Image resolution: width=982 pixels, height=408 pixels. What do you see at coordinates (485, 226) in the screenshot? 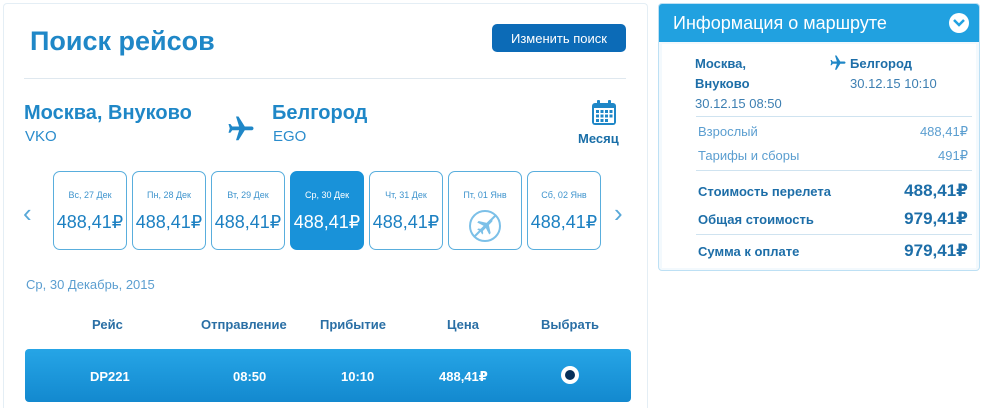
I see `no-flight-icon` at bounding box center [485, 226].